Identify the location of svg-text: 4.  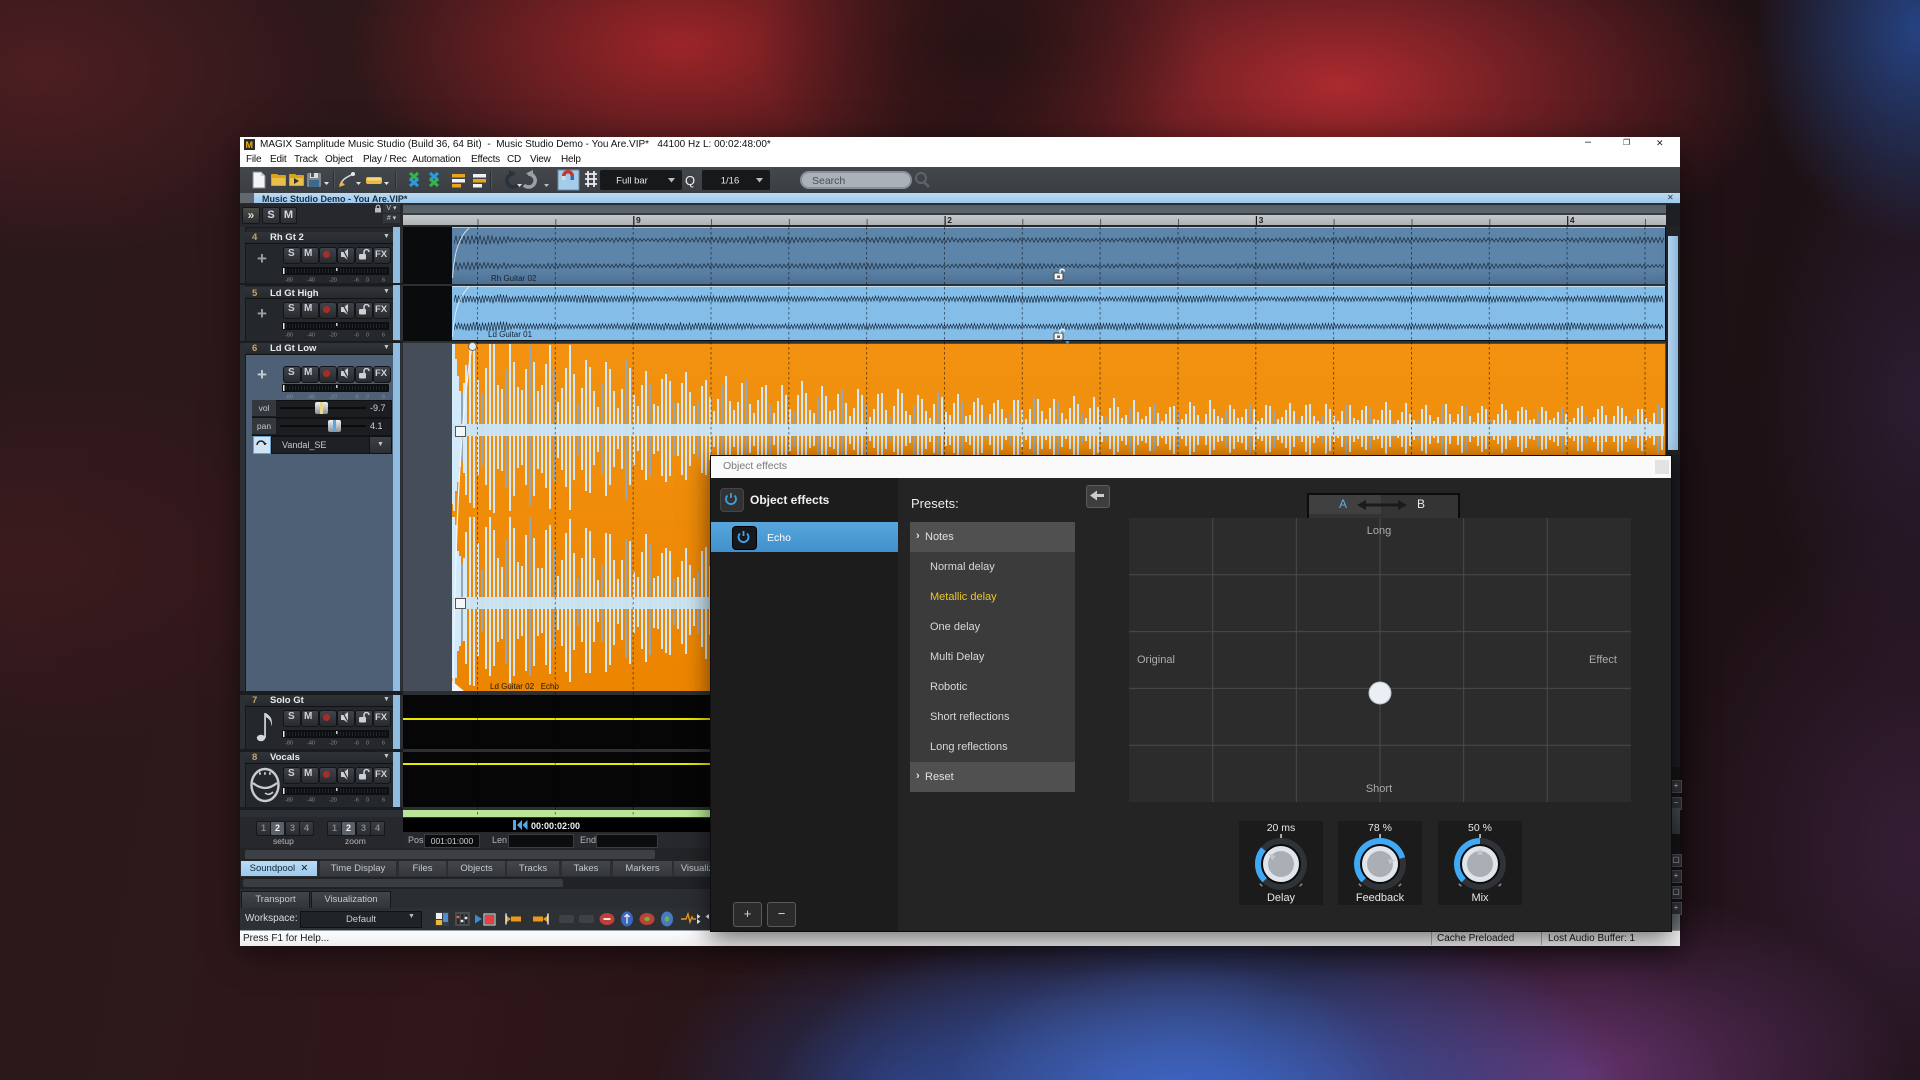
(1572, 220).